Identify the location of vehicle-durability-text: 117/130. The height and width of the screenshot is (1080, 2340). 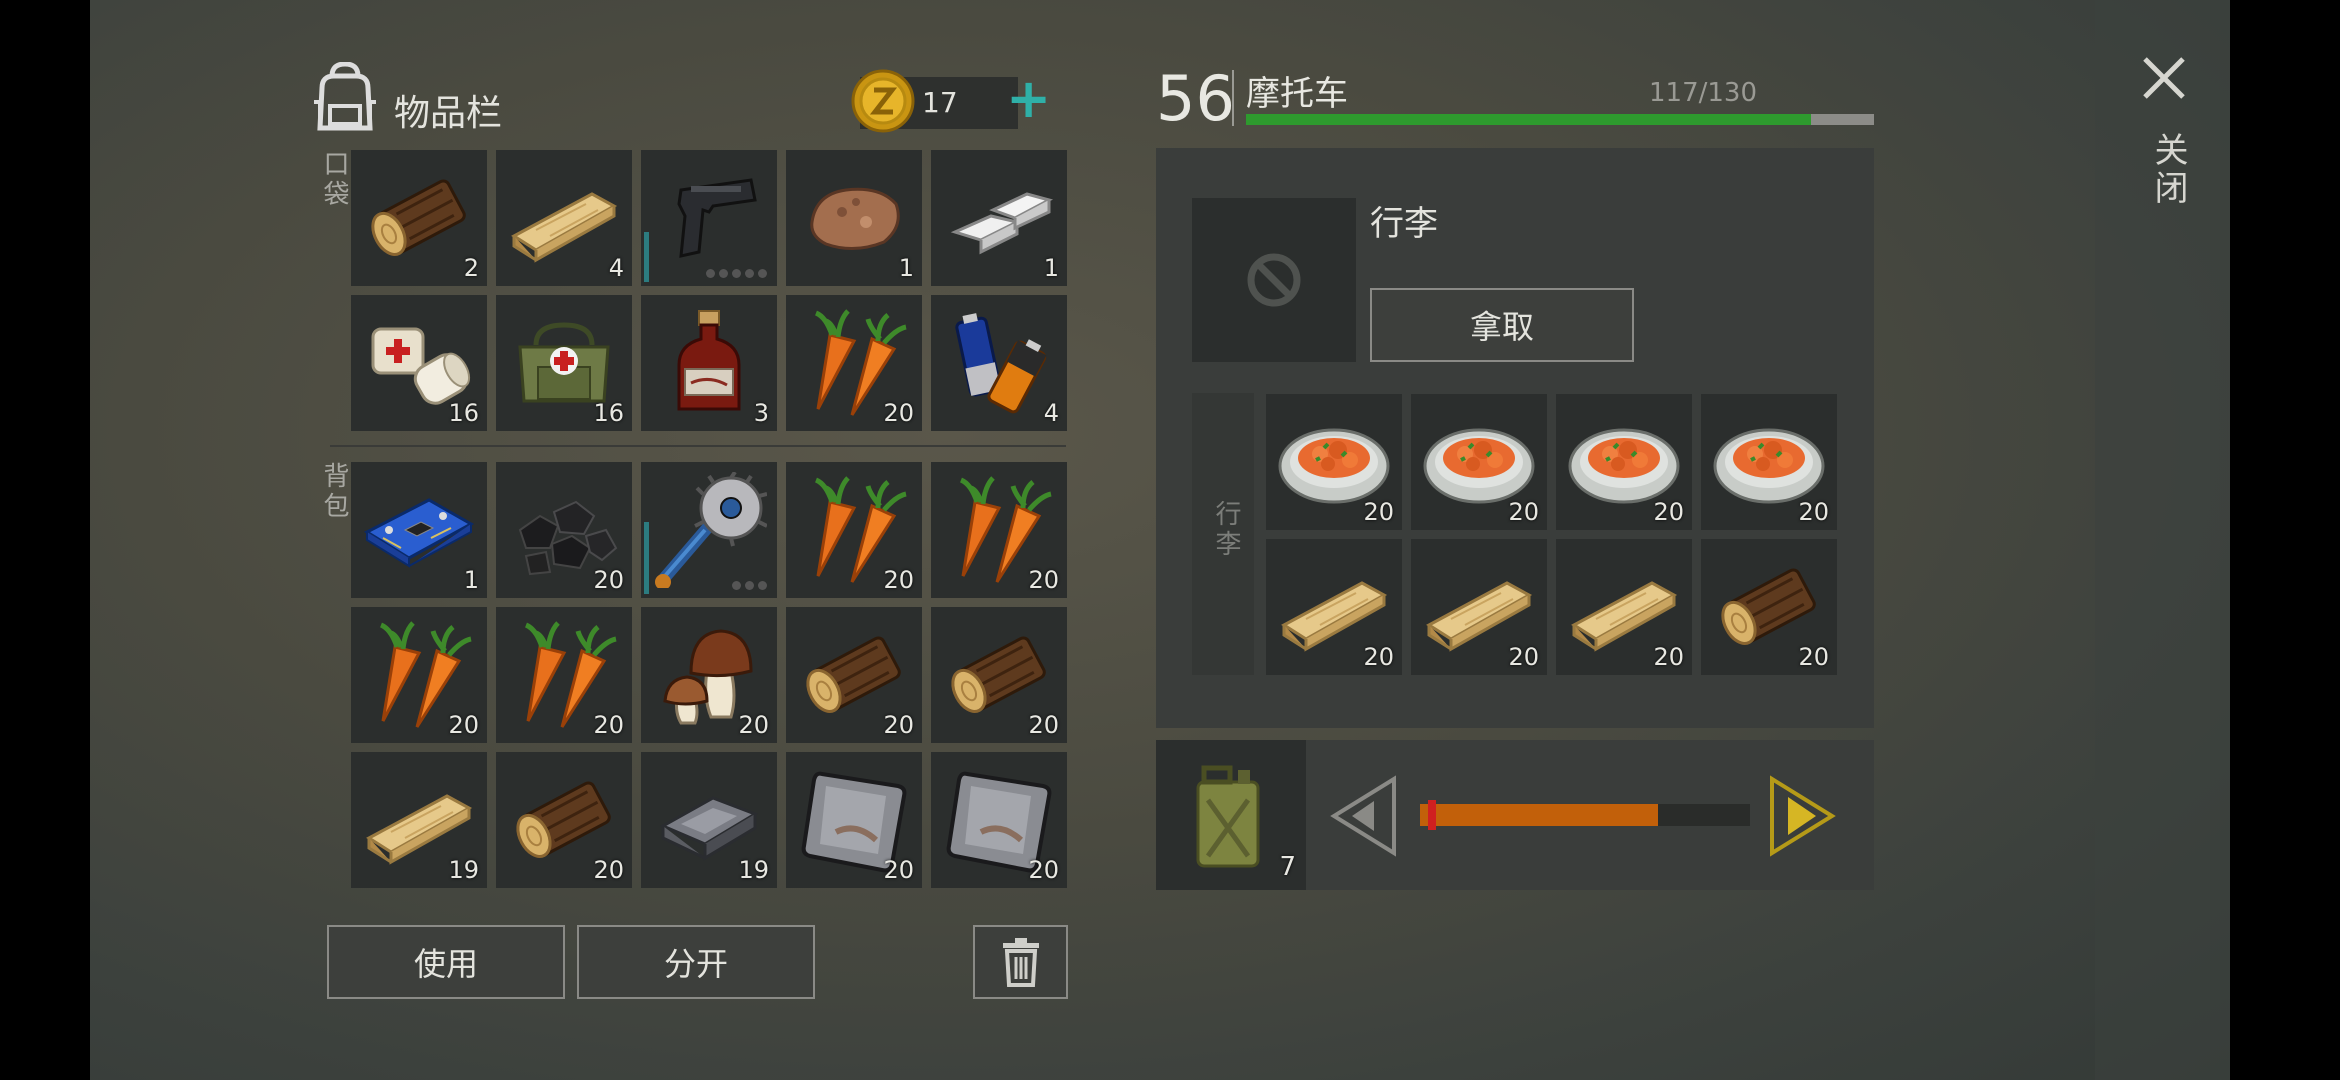
(1702, 93).